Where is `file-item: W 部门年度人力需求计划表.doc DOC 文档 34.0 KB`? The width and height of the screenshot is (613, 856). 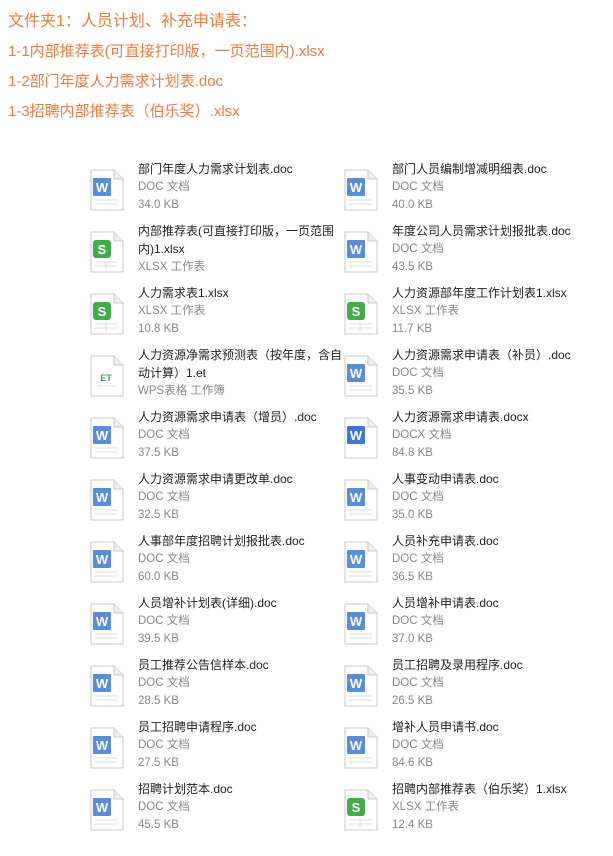 file-item: W 部门年度人力需求计划表.doc DOC 文档 34.0 KB is located at coordinates (217, 191).